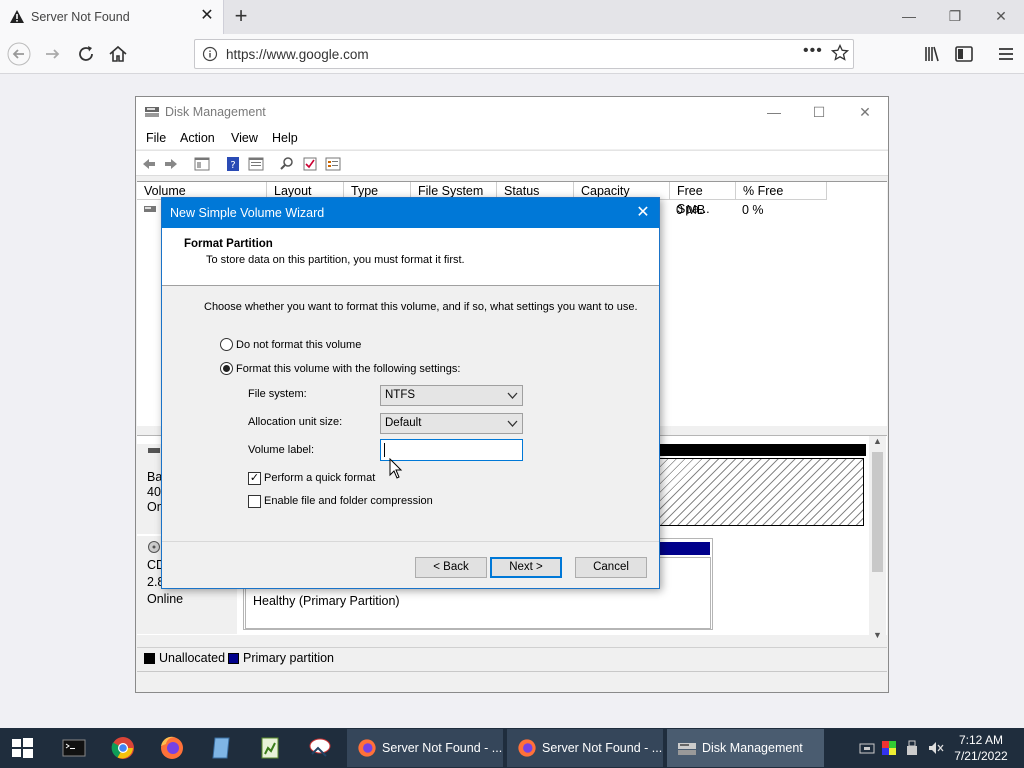  I want to click on new-tab-button: +, so click(241, 16).